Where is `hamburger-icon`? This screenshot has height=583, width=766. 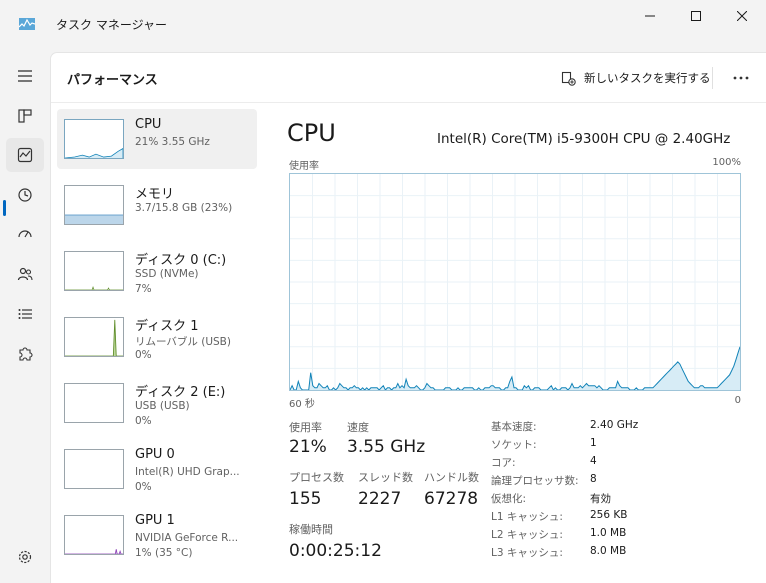
hamburger-icon is located at coordinates (25, 76).